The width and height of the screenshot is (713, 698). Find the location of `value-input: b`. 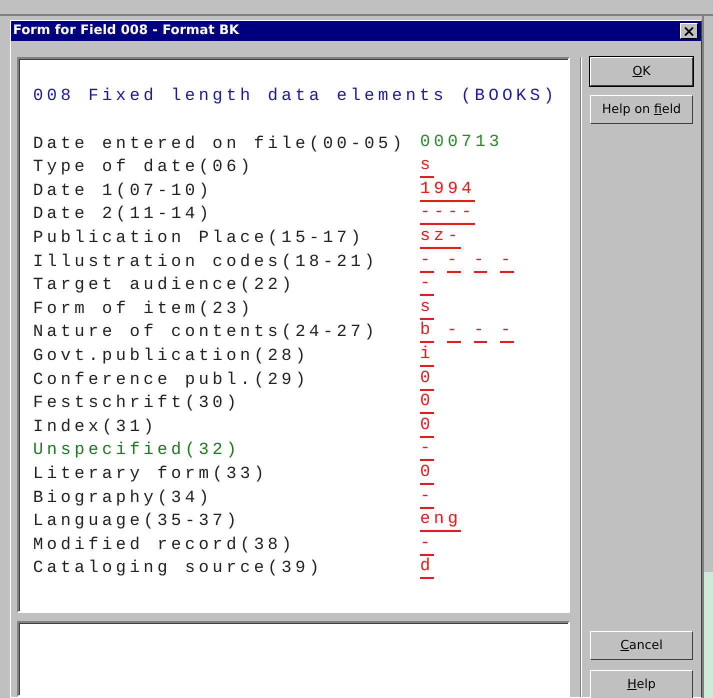

value-input: b is located at coordinates (427, 332).